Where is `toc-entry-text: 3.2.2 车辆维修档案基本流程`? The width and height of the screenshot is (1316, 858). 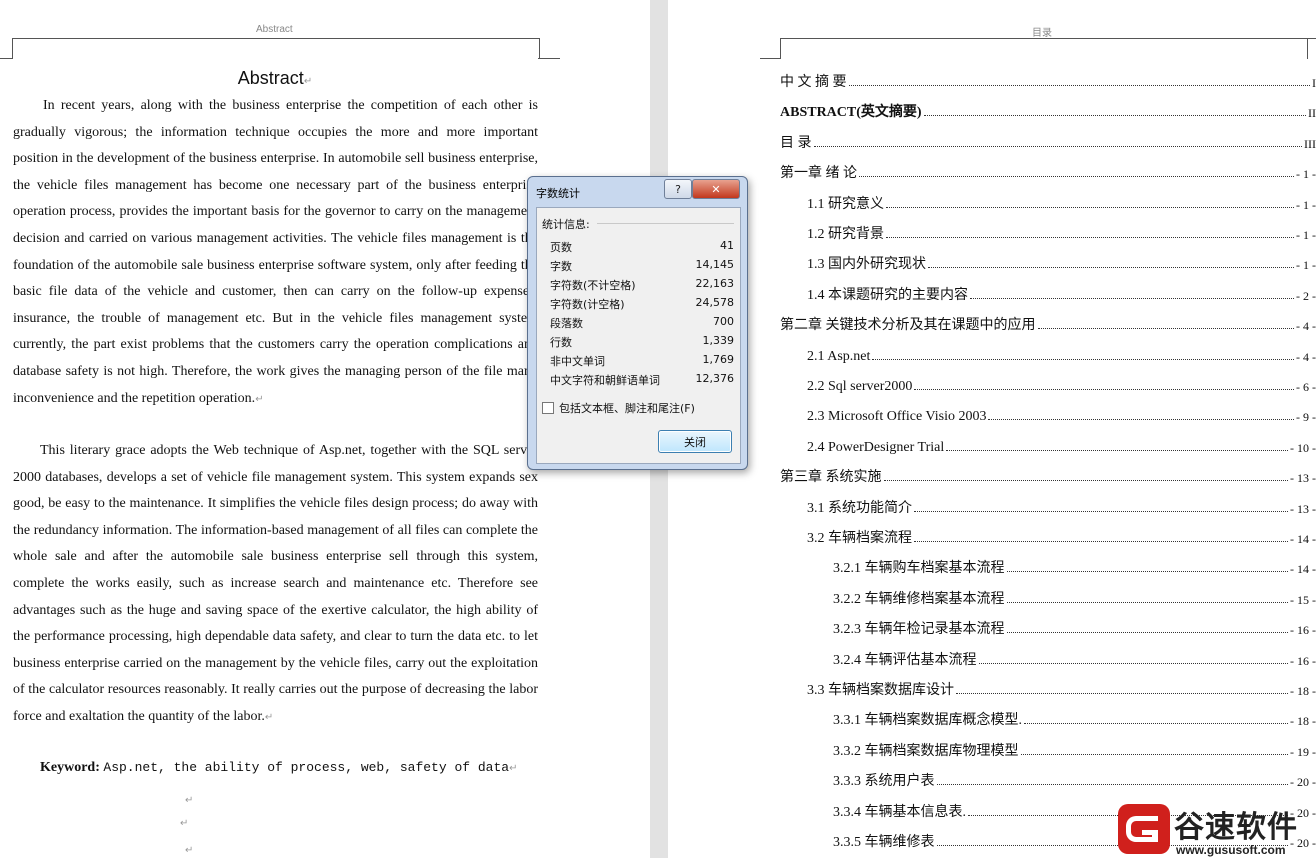
toc-entry-text: 3.2.2 车辆维修档案基本流程 is located at coordinates (919, 599).